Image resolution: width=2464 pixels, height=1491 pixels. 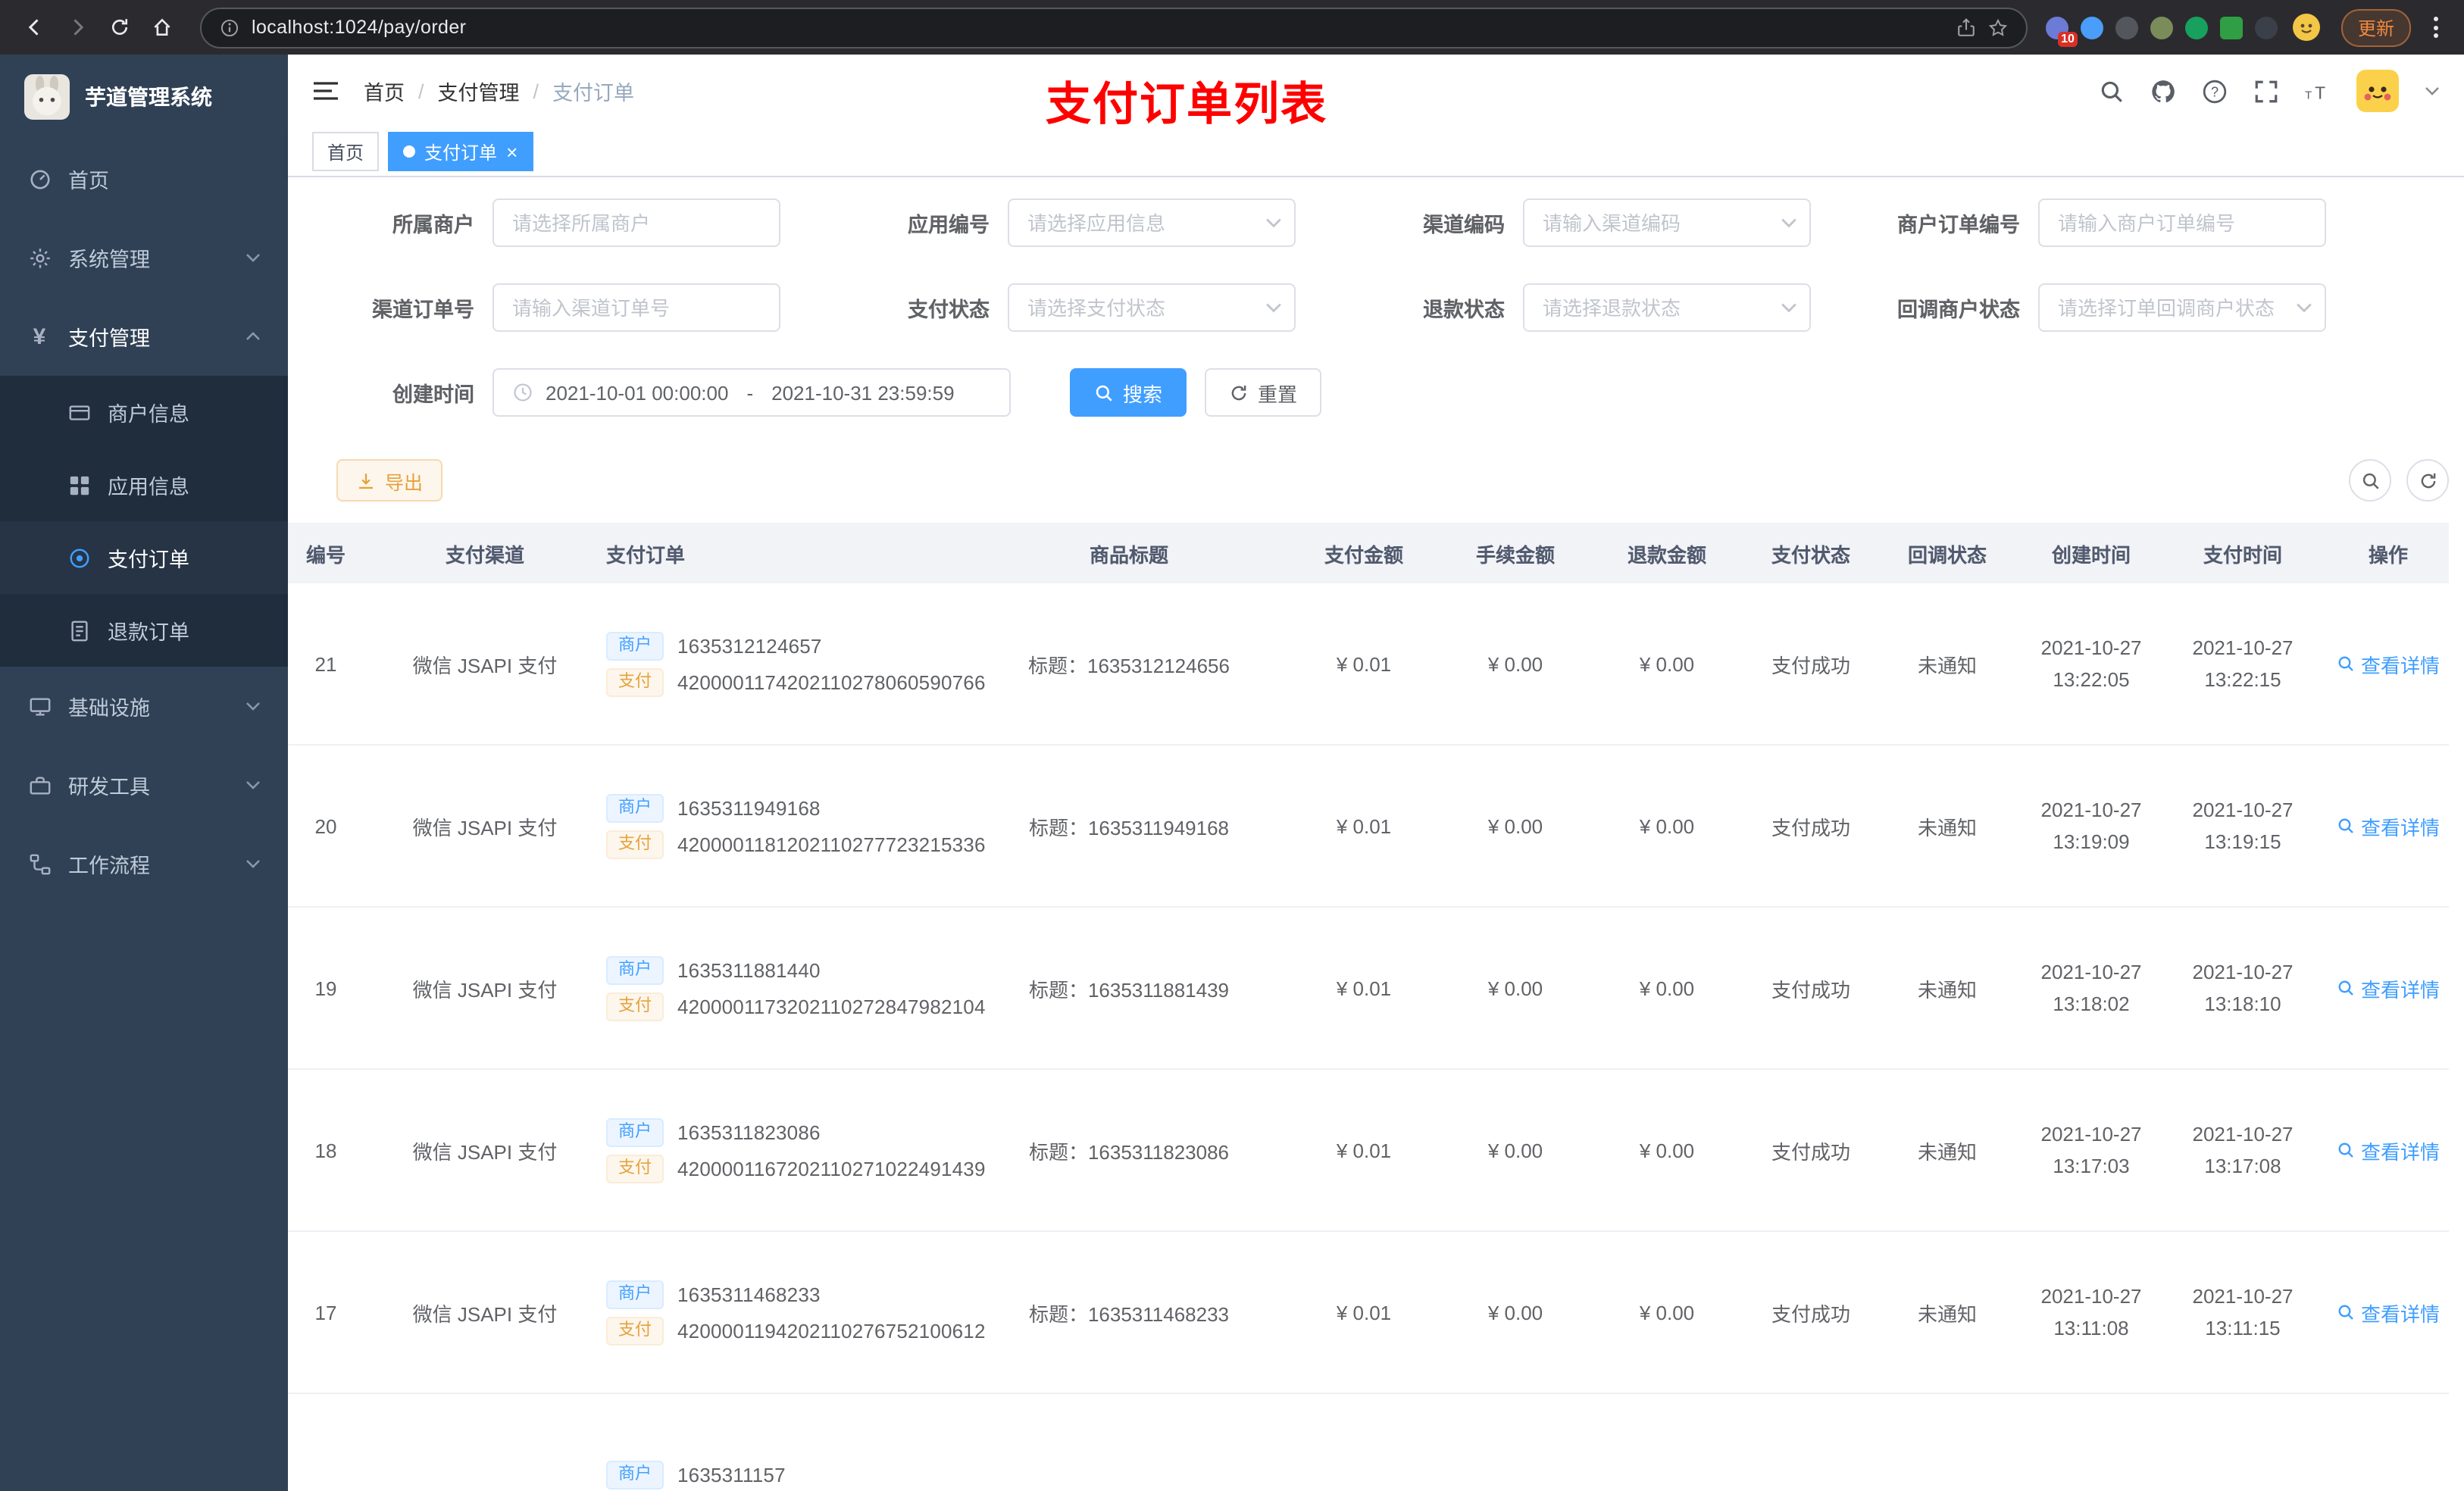 I want to click on breadcrumb-item: 首页, so click(x=384, y=91).